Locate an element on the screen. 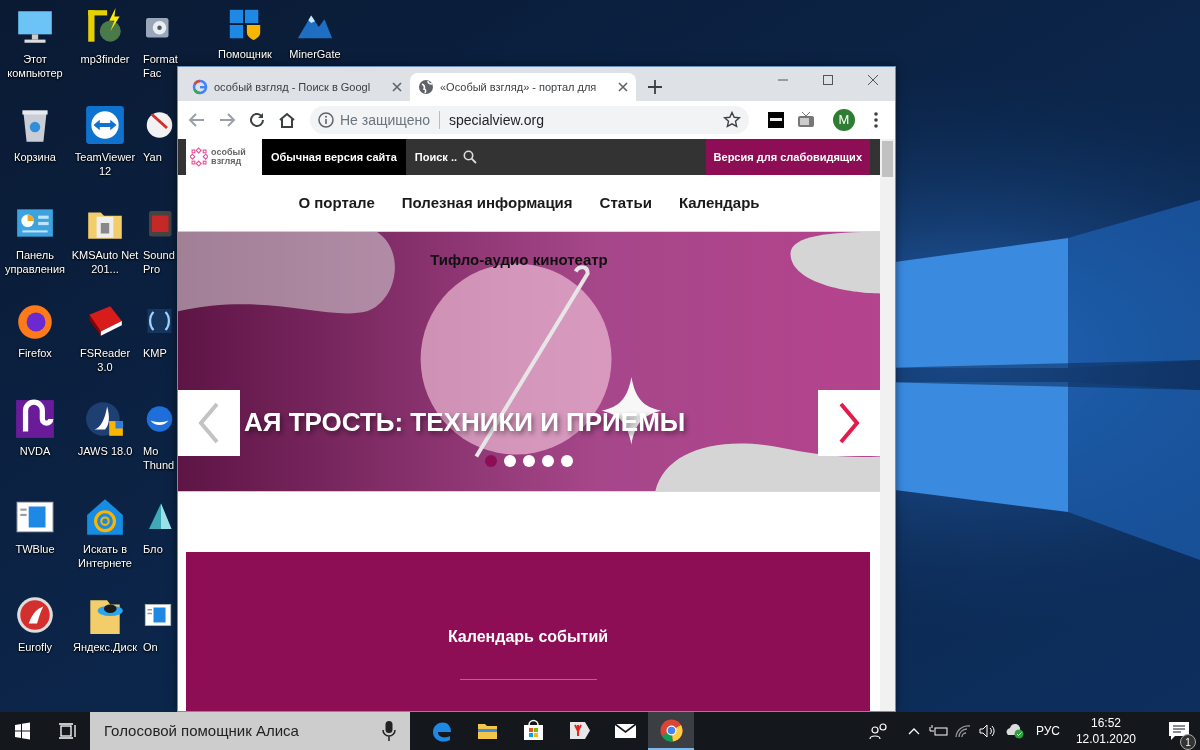 This screenshot has height=750, width=1200. taskbar-app is located at coordinates (671, 731).